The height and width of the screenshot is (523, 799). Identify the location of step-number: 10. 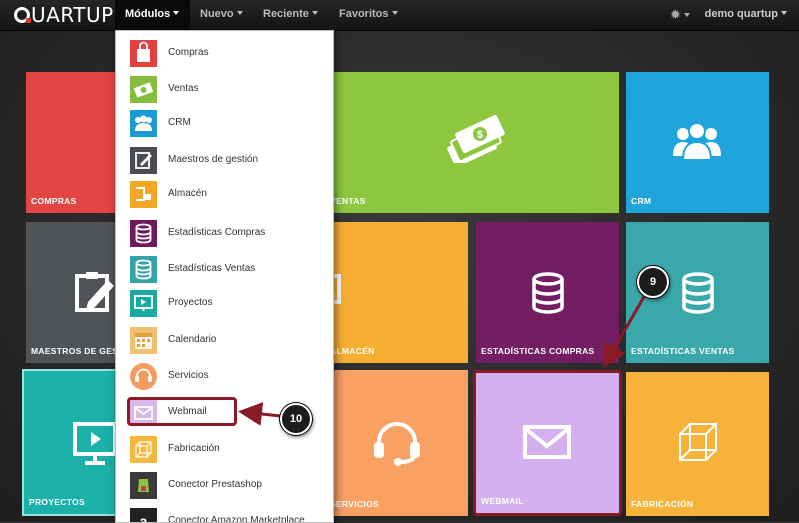
(296, 419).